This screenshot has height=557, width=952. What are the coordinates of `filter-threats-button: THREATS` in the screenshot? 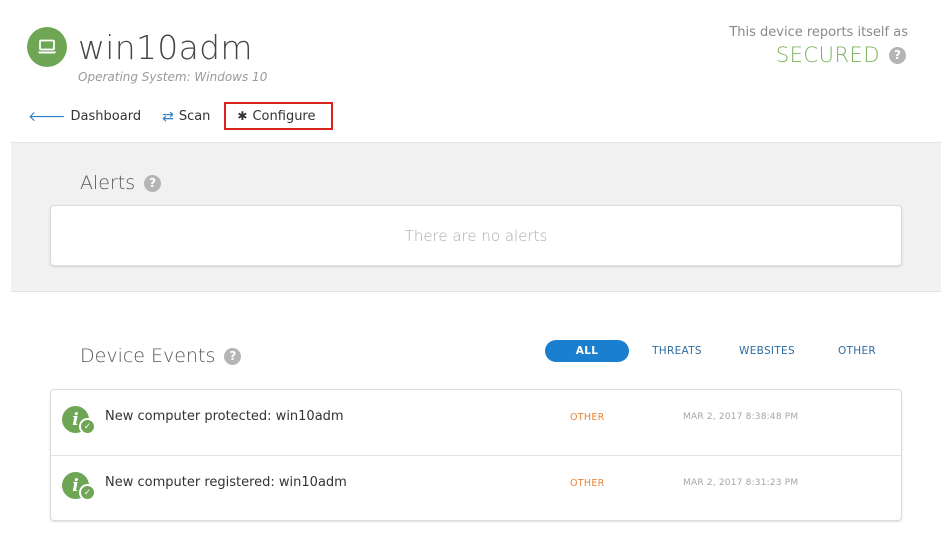 It's located at (677, 351).